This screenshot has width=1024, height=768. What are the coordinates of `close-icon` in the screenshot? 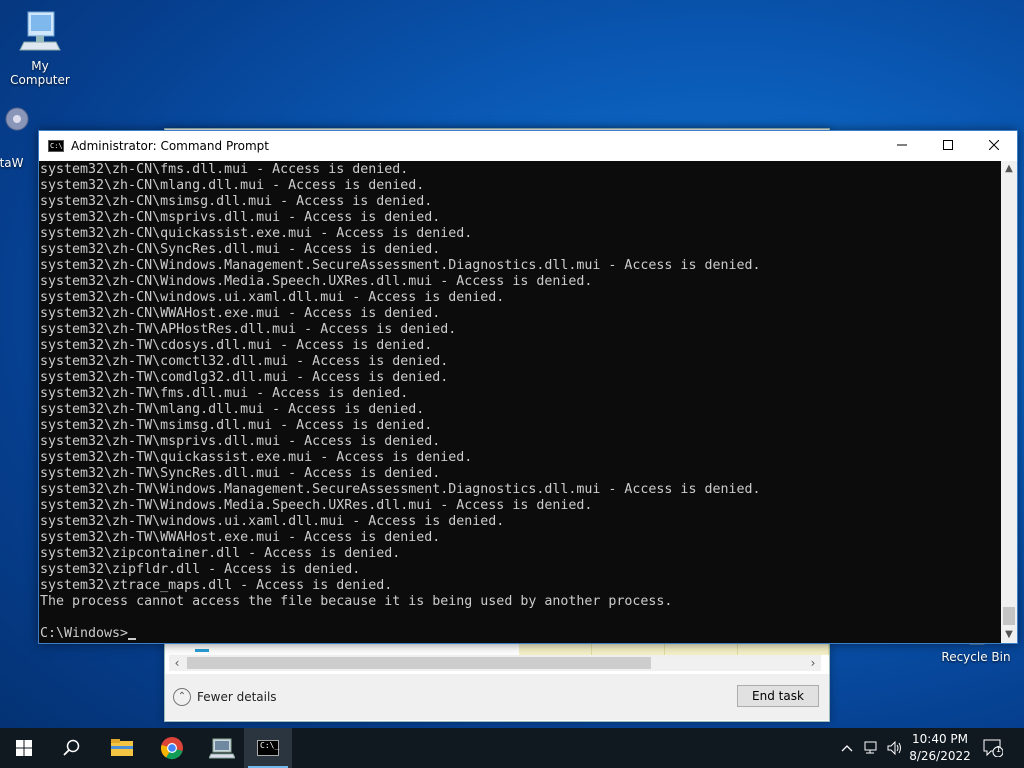 It's located at (994, 145).